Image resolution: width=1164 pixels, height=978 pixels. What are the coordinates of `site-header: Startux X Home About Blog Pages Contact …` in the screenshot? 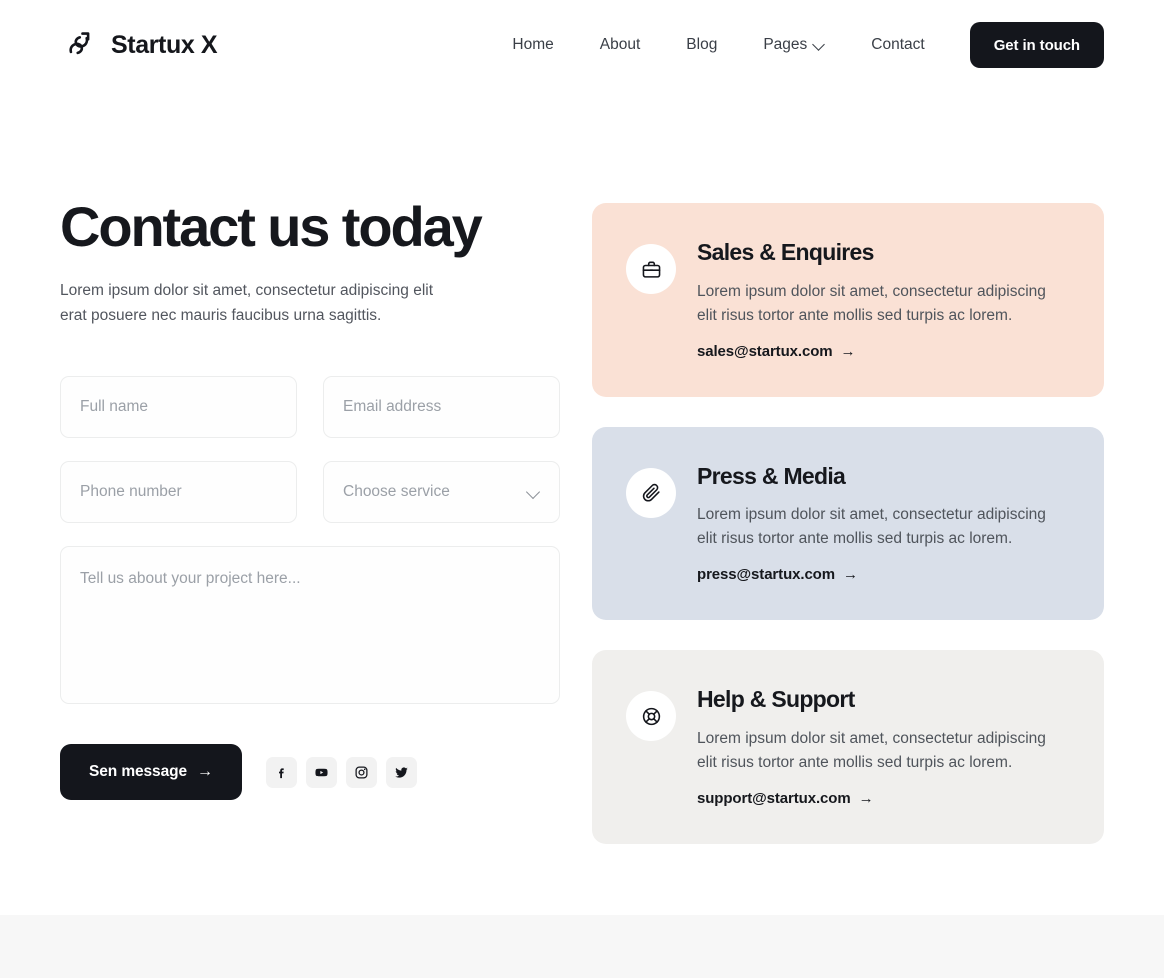 It's located at (582, 45).